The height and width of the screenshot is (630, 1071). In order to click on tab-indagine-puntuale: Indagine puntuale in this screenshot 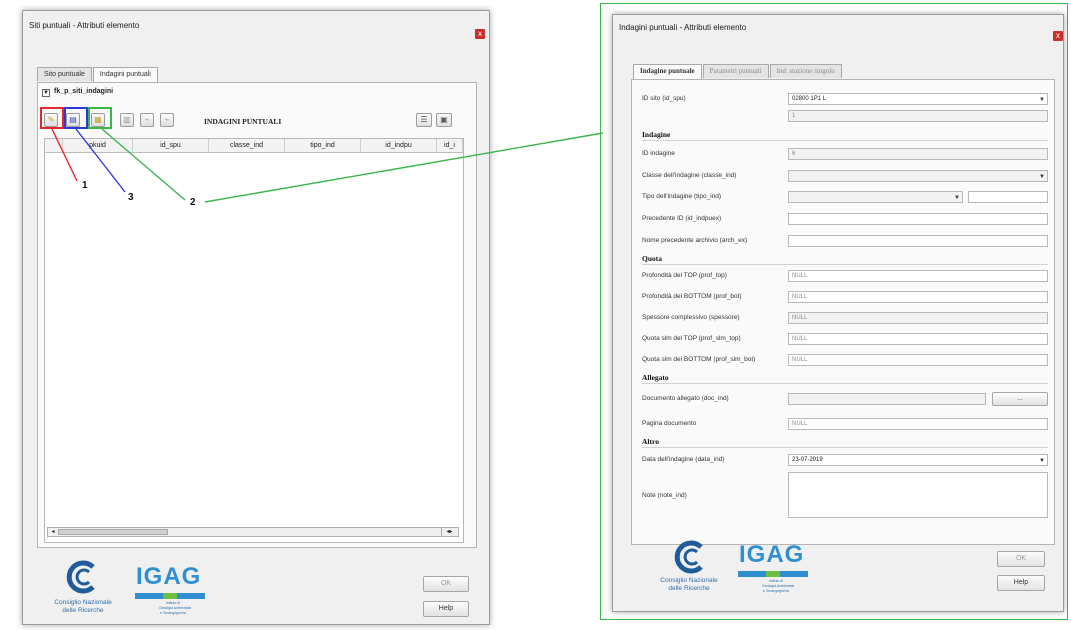, I will do `click(667, 71)`.